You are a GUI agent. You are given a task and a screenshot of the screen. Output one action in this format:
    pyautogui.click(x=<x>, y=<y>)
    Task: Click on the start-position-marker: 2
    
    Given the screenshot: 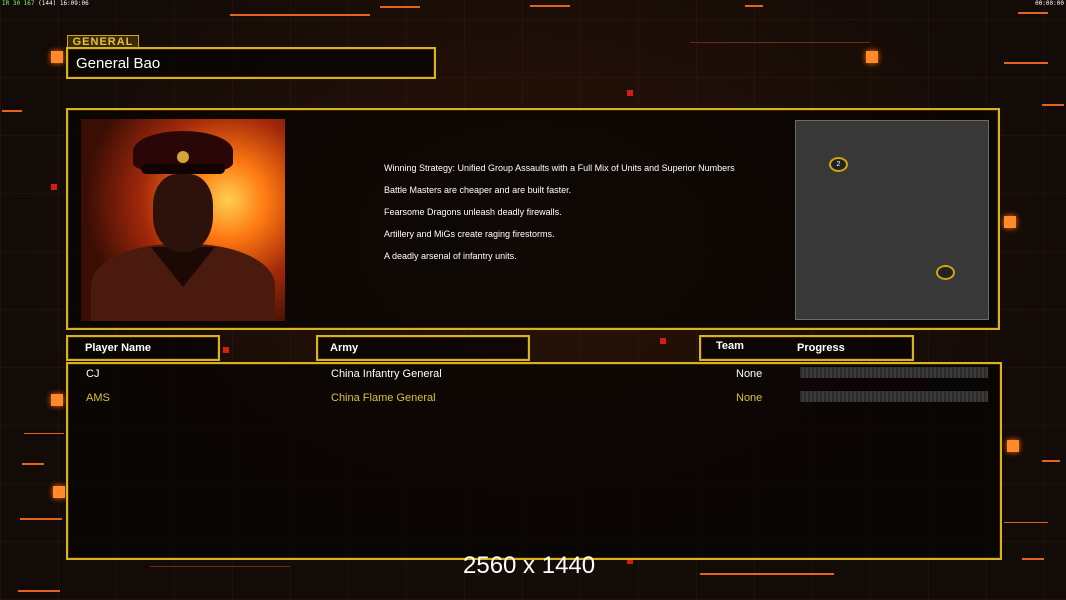 What is the action you would take?
    pyautogui.click(x=838, y=164)
    